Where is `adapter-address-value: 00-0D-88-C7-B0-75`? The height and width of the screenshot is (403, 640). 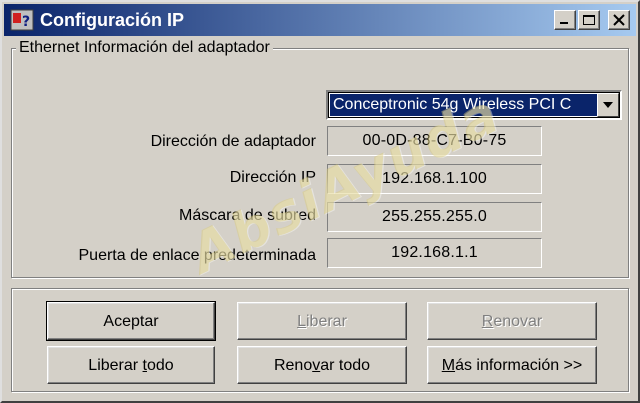 adapter-address-value: 00-0D-88-C7-B0-75 is located at coordinates (434, 141).